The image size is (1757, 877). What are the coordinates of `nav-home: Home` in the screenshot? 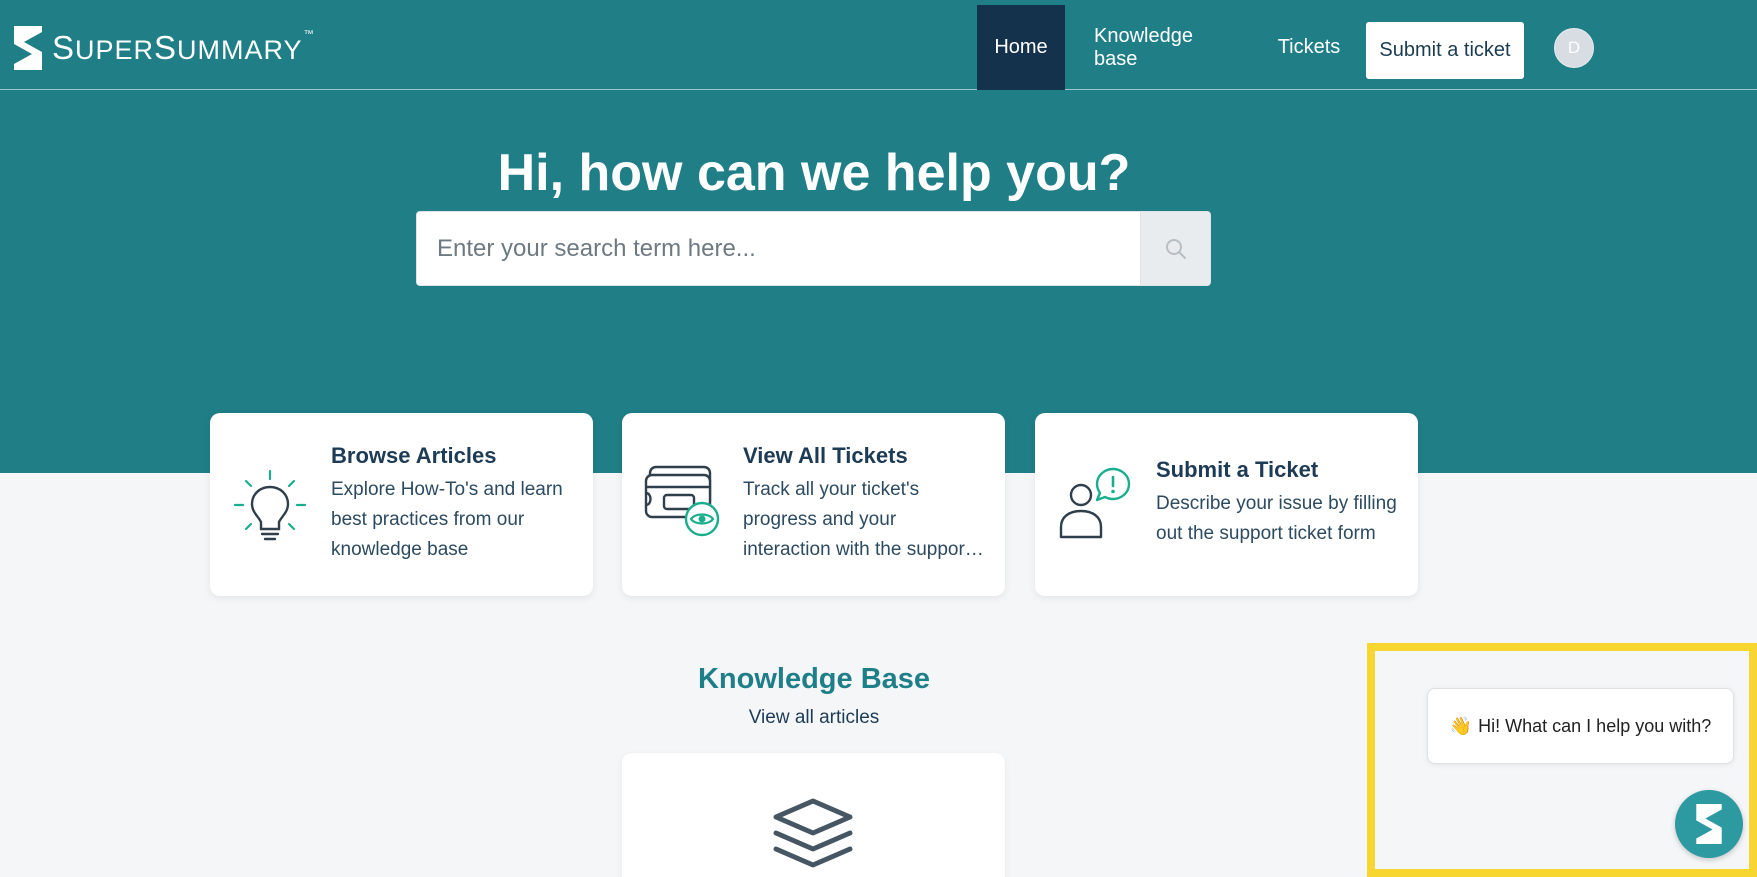 It's located at (1021, 47).